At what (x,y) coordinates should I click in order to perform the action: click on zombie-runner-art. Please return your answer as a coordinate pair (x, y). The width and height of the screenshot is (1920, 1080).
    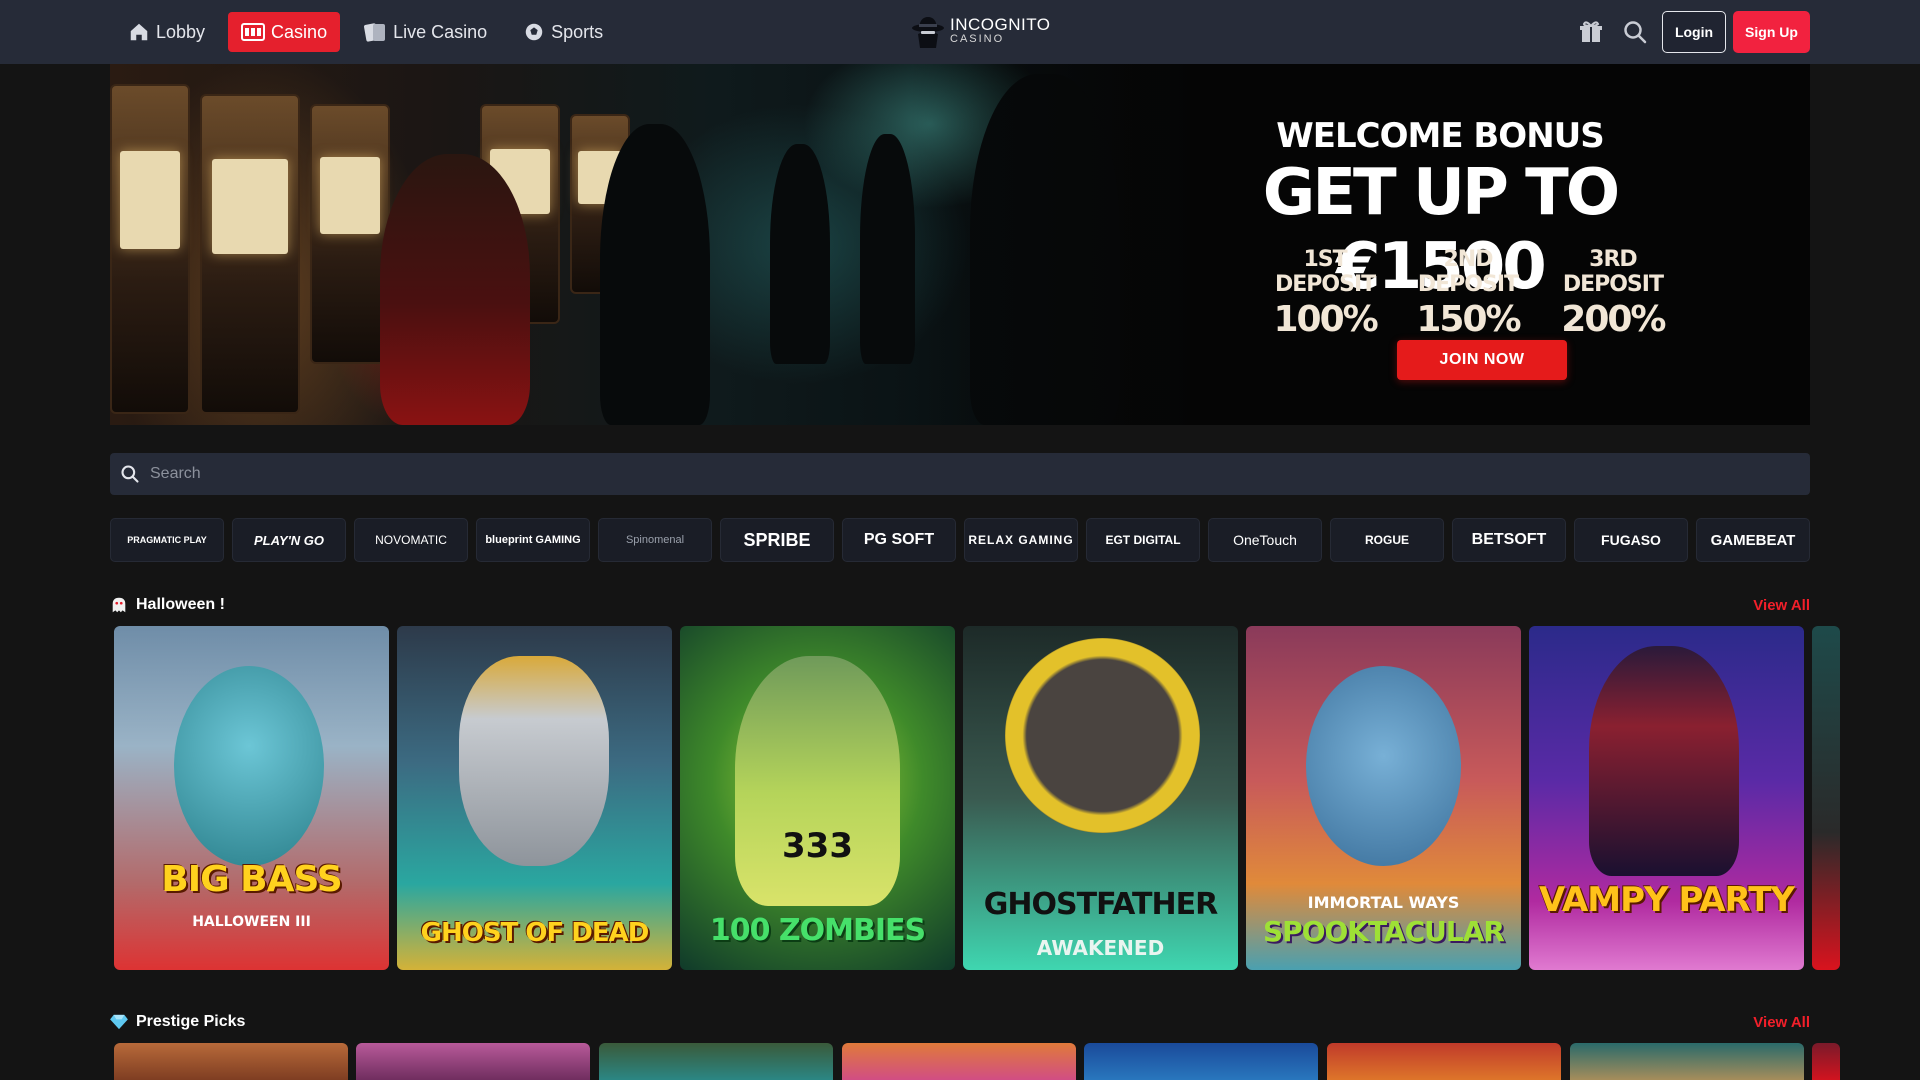
    Looking at the image, I should click on (817, 781).